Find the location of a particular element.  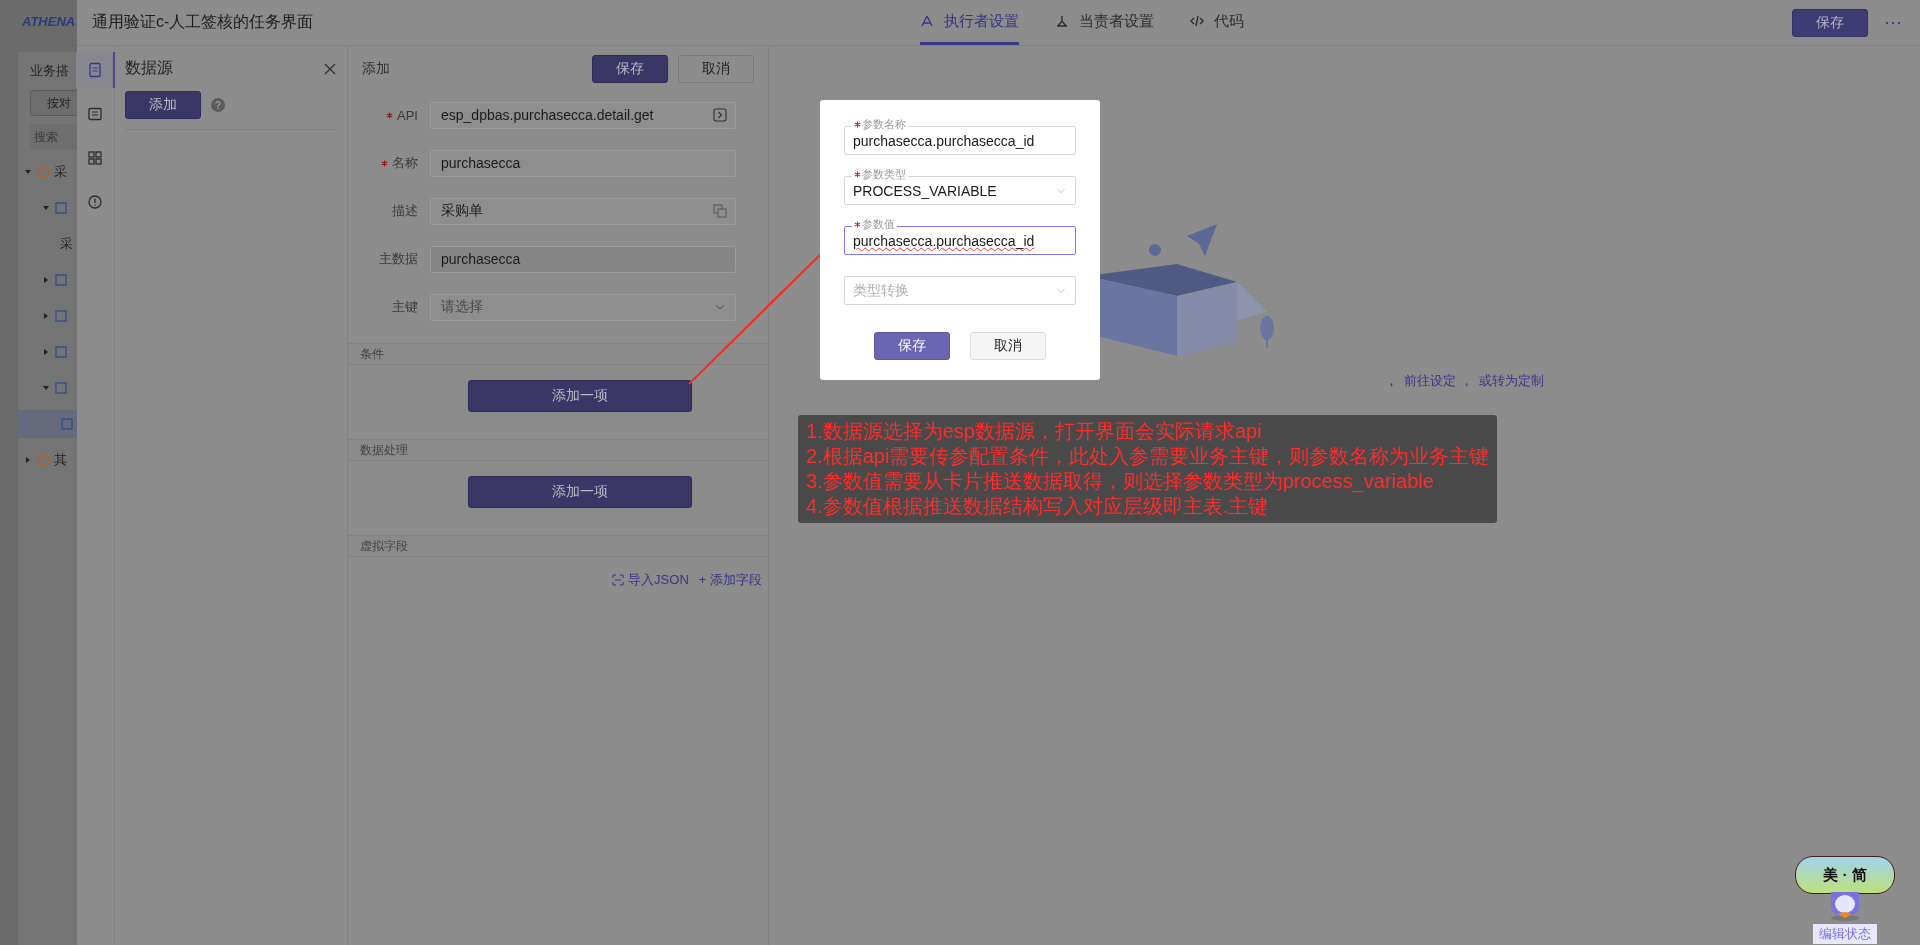

tab: 代码 is located at coordinates (1217, 22).